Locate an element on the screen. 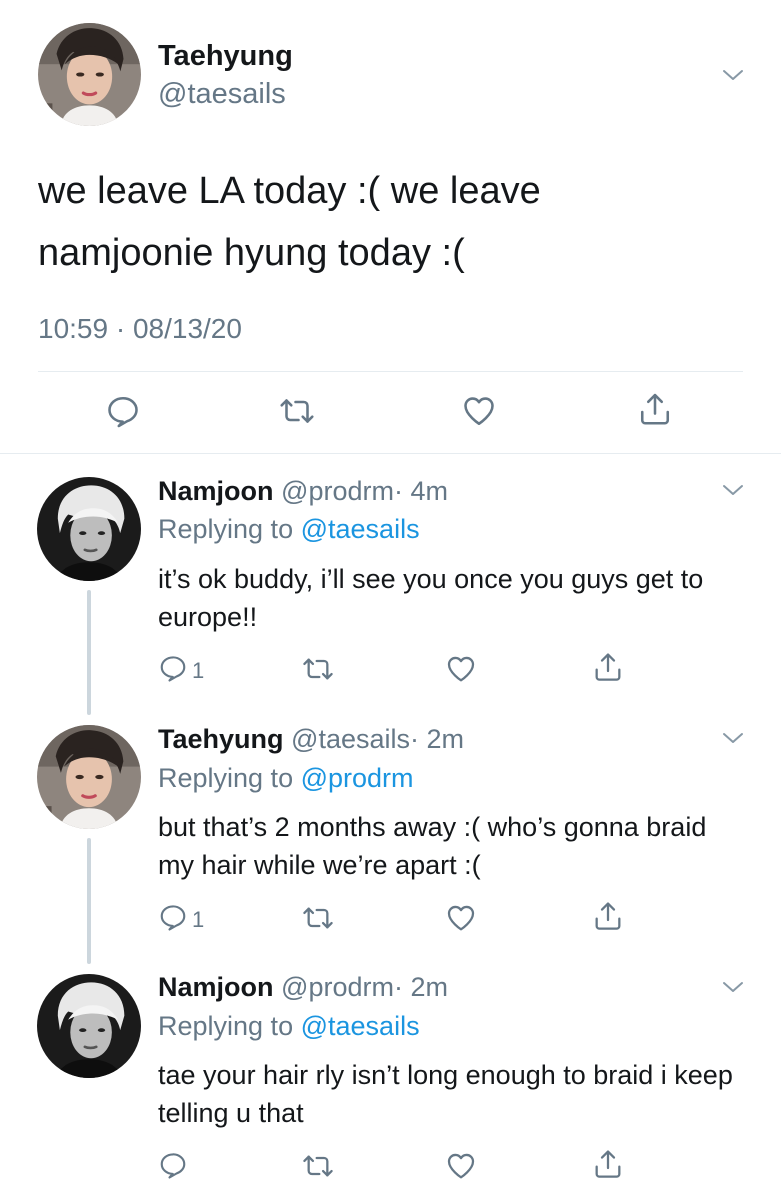 This screenshot has height=1200, width=781. reply-header: Namjoon @prodrm· 4m is located at coordinates (303, 491).